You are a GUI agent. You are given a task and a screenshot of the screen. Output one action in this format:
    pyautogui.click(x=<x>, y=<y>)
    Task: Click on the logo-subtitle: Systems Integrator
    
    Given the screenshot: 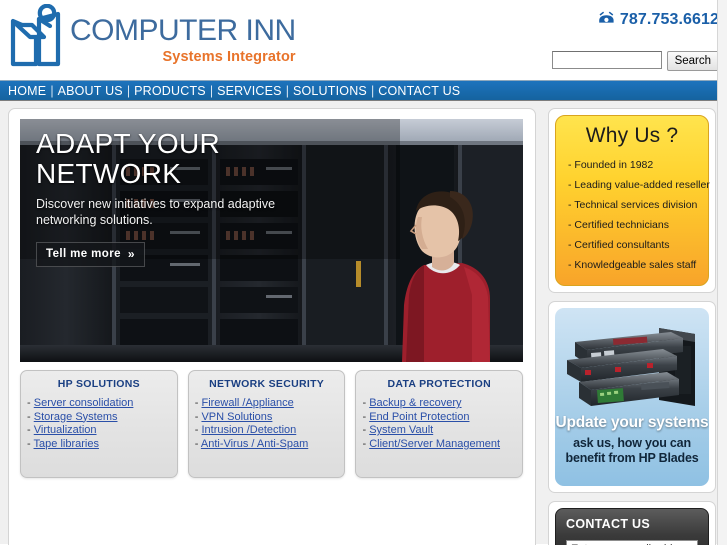 What is the action you would take?
    pyautogui.click(x=229, y=57)
    